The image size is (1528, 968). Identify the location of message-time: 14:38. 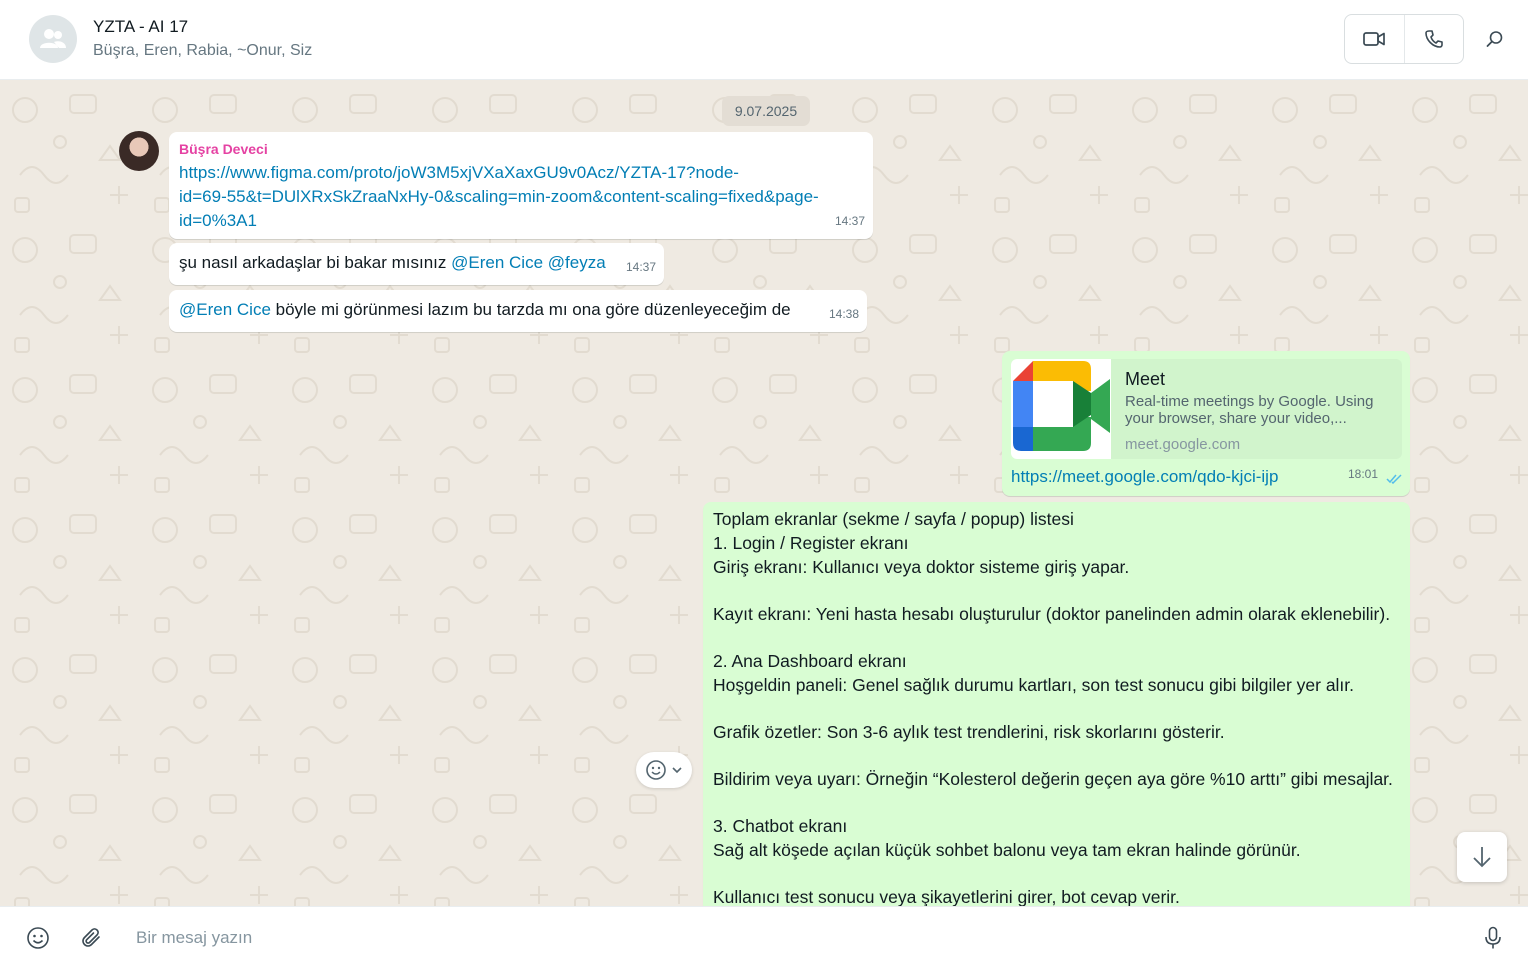
(843, 314).